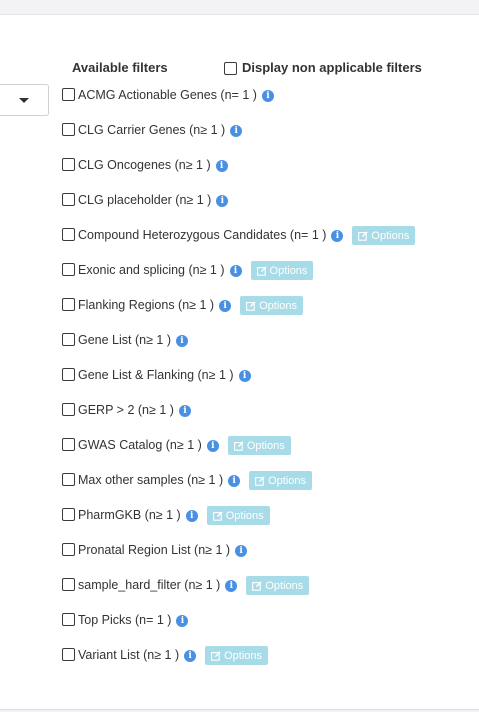 Image resolution: width=479 pixels, height=712 pixels. What do you see at coordinates (126, 410) in the screenshot?
I see `filter-label: GERP > 2 (n≥ 1 )` at bounding box center [126, 410].